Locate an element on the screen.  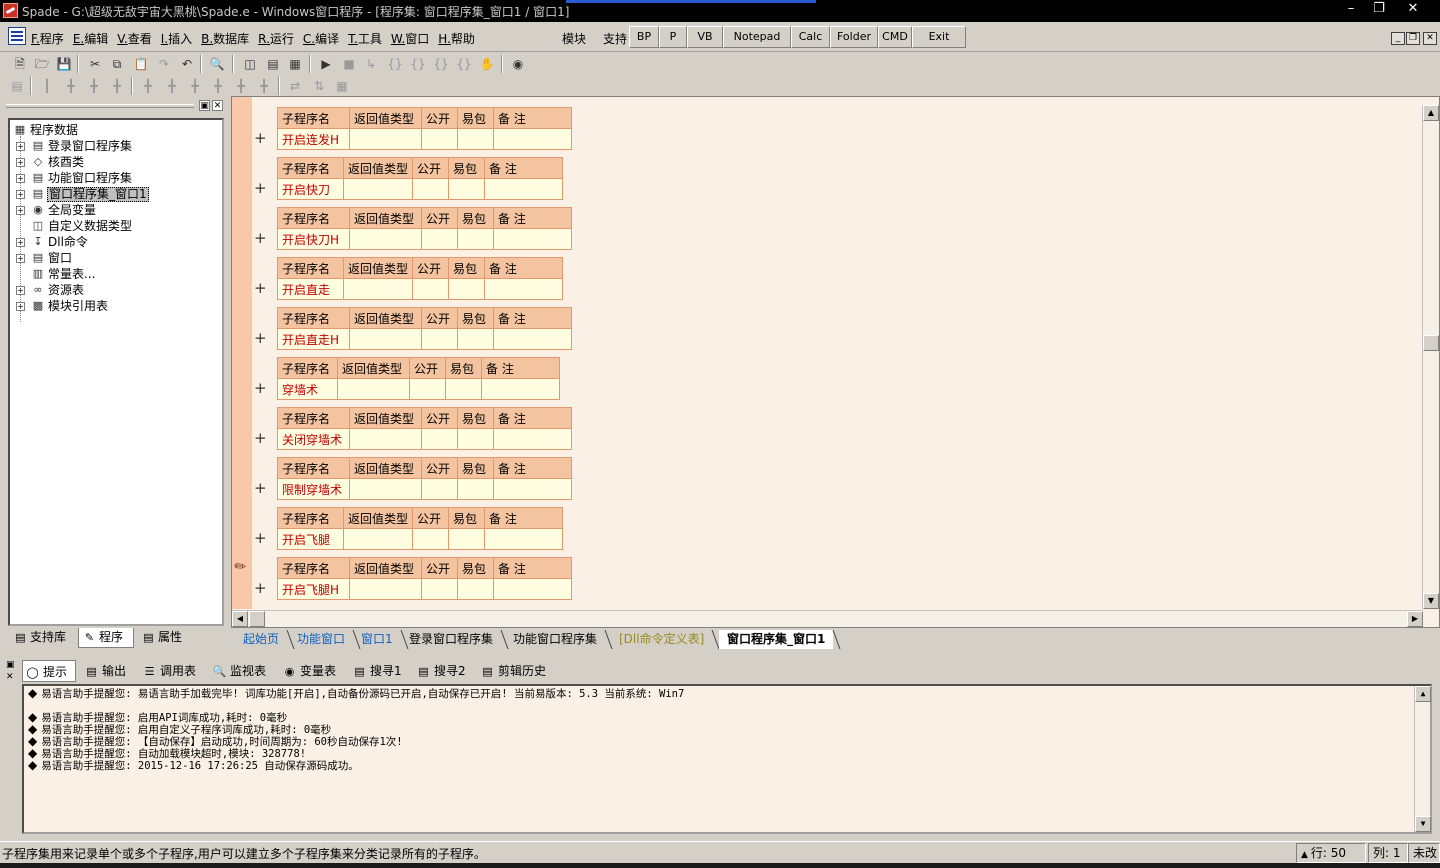
run-to-cursor-icon: {} is located at coordinates (464, 64).